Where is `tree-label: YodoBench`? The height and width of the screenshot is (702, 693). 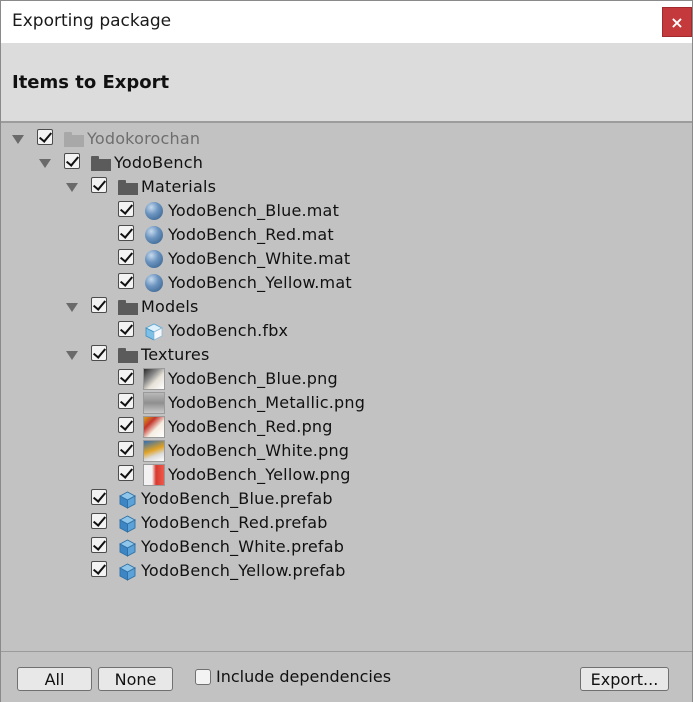
tree-label: YodoBench is located at coordinates (159, 162).